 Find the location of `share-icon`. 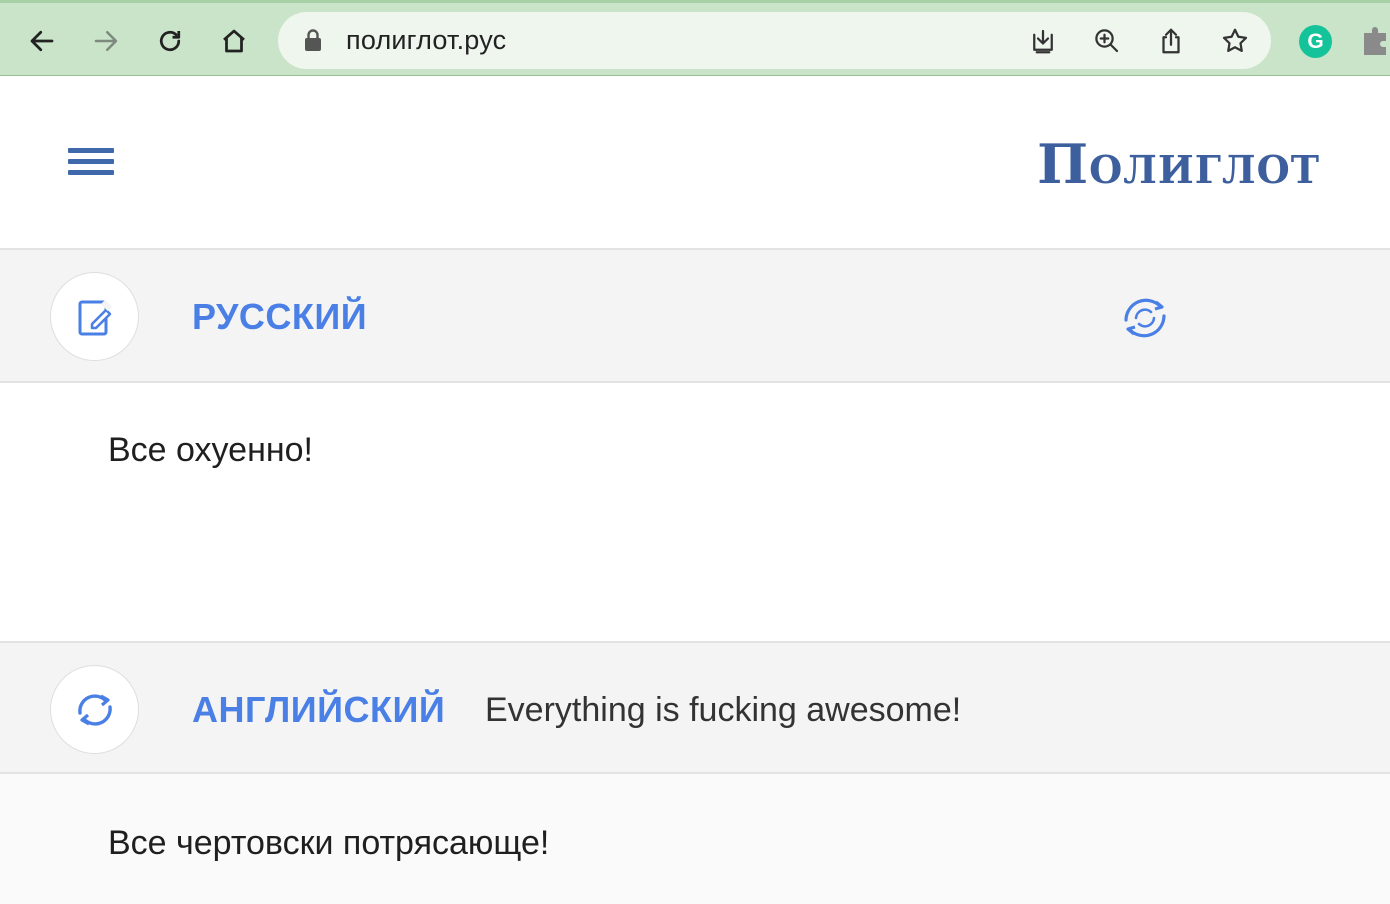

share-icon is located at coordinates (1171, 41).